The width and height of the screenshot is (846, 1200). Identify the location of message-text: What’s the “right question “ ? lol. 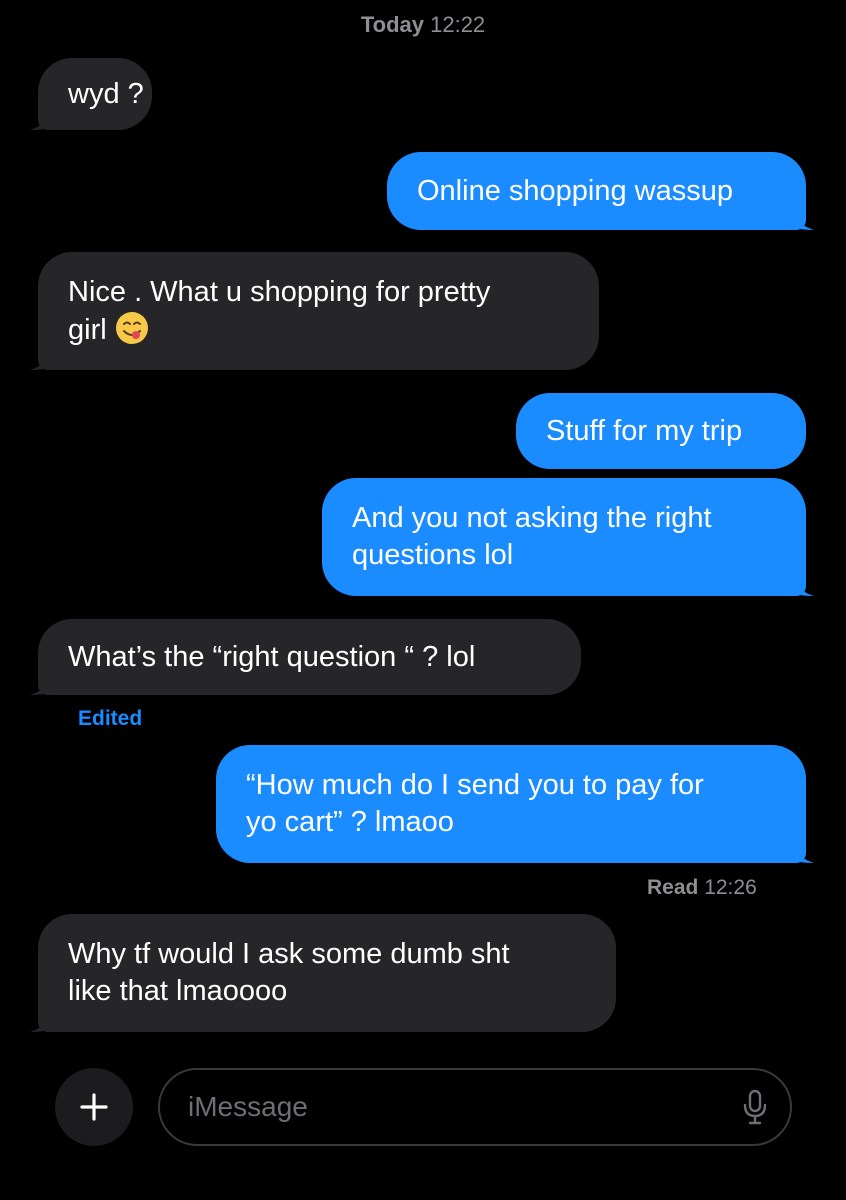
(272, 656).